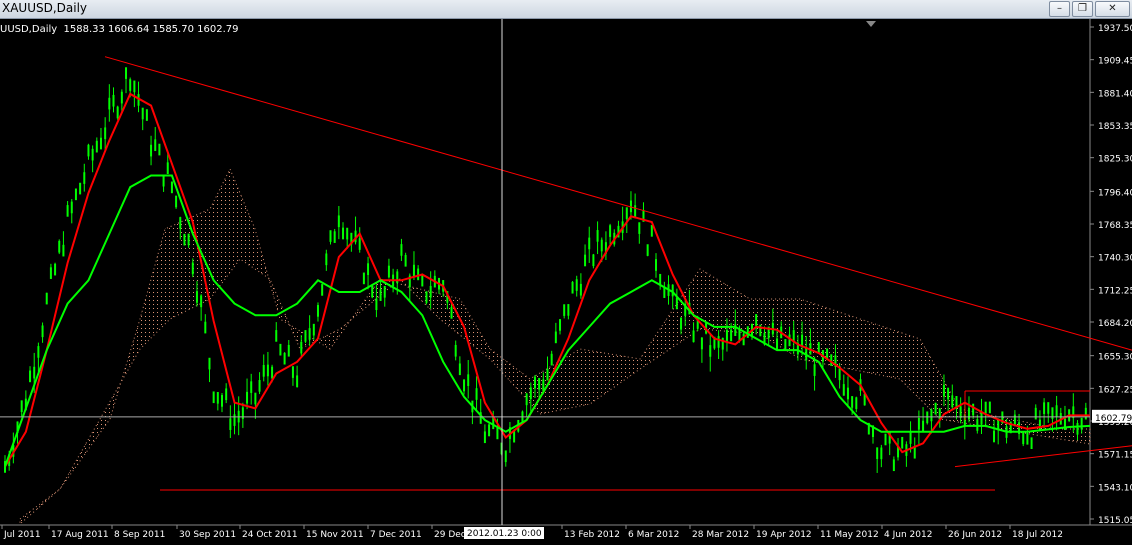  I want to click on y-tick-label: 1825.30, so click(1115, 160).